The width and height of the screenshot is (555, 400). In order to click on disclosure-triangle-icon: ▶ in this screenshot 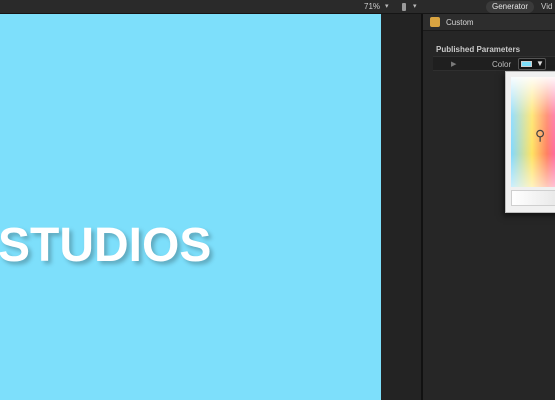, I will do `click(453, 64)`.